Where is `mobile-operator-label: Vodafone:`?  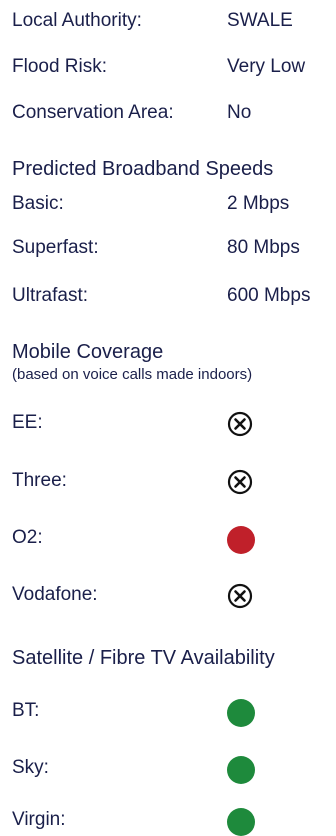
mobile-operator-label: Vodafone: is located at coordinates (55, 594).